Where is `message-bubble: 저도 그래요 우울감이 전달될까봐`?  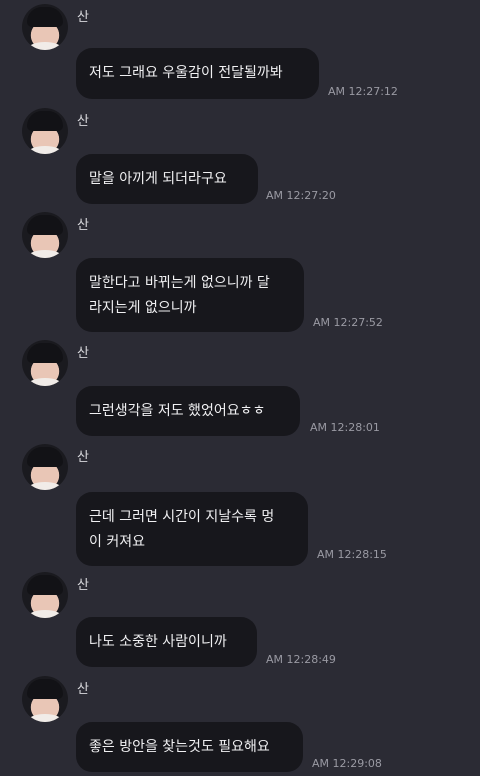
message-bubble: 저도 그래요 우울감이 전달될까봐 is located at coordinates (197, 73).